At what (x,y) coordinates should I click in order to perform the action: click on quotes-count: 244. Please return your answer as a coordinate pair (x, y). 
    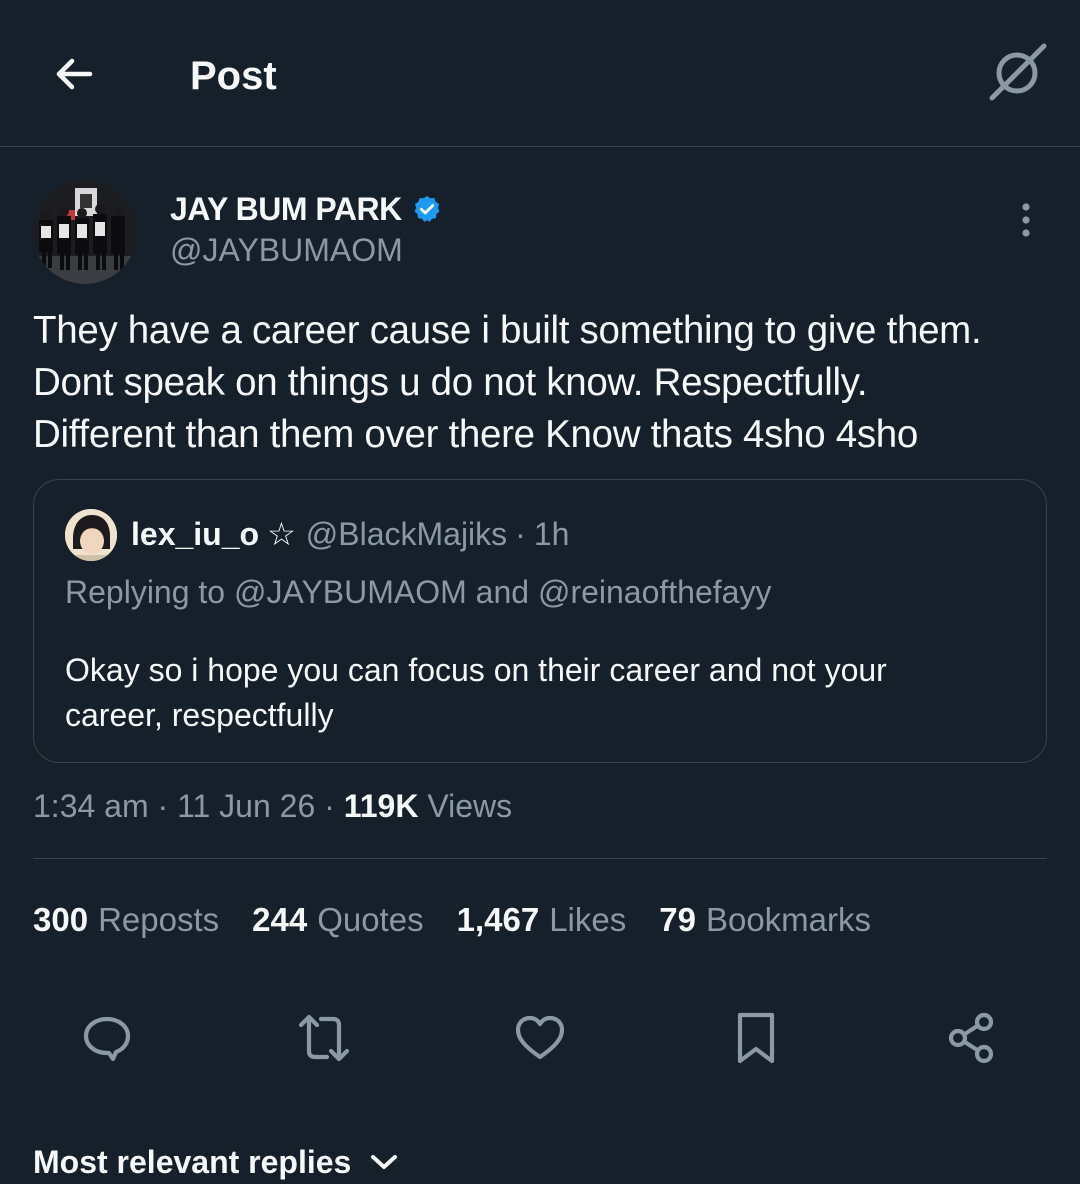
    Looking at the image, I should click on (280, 919).